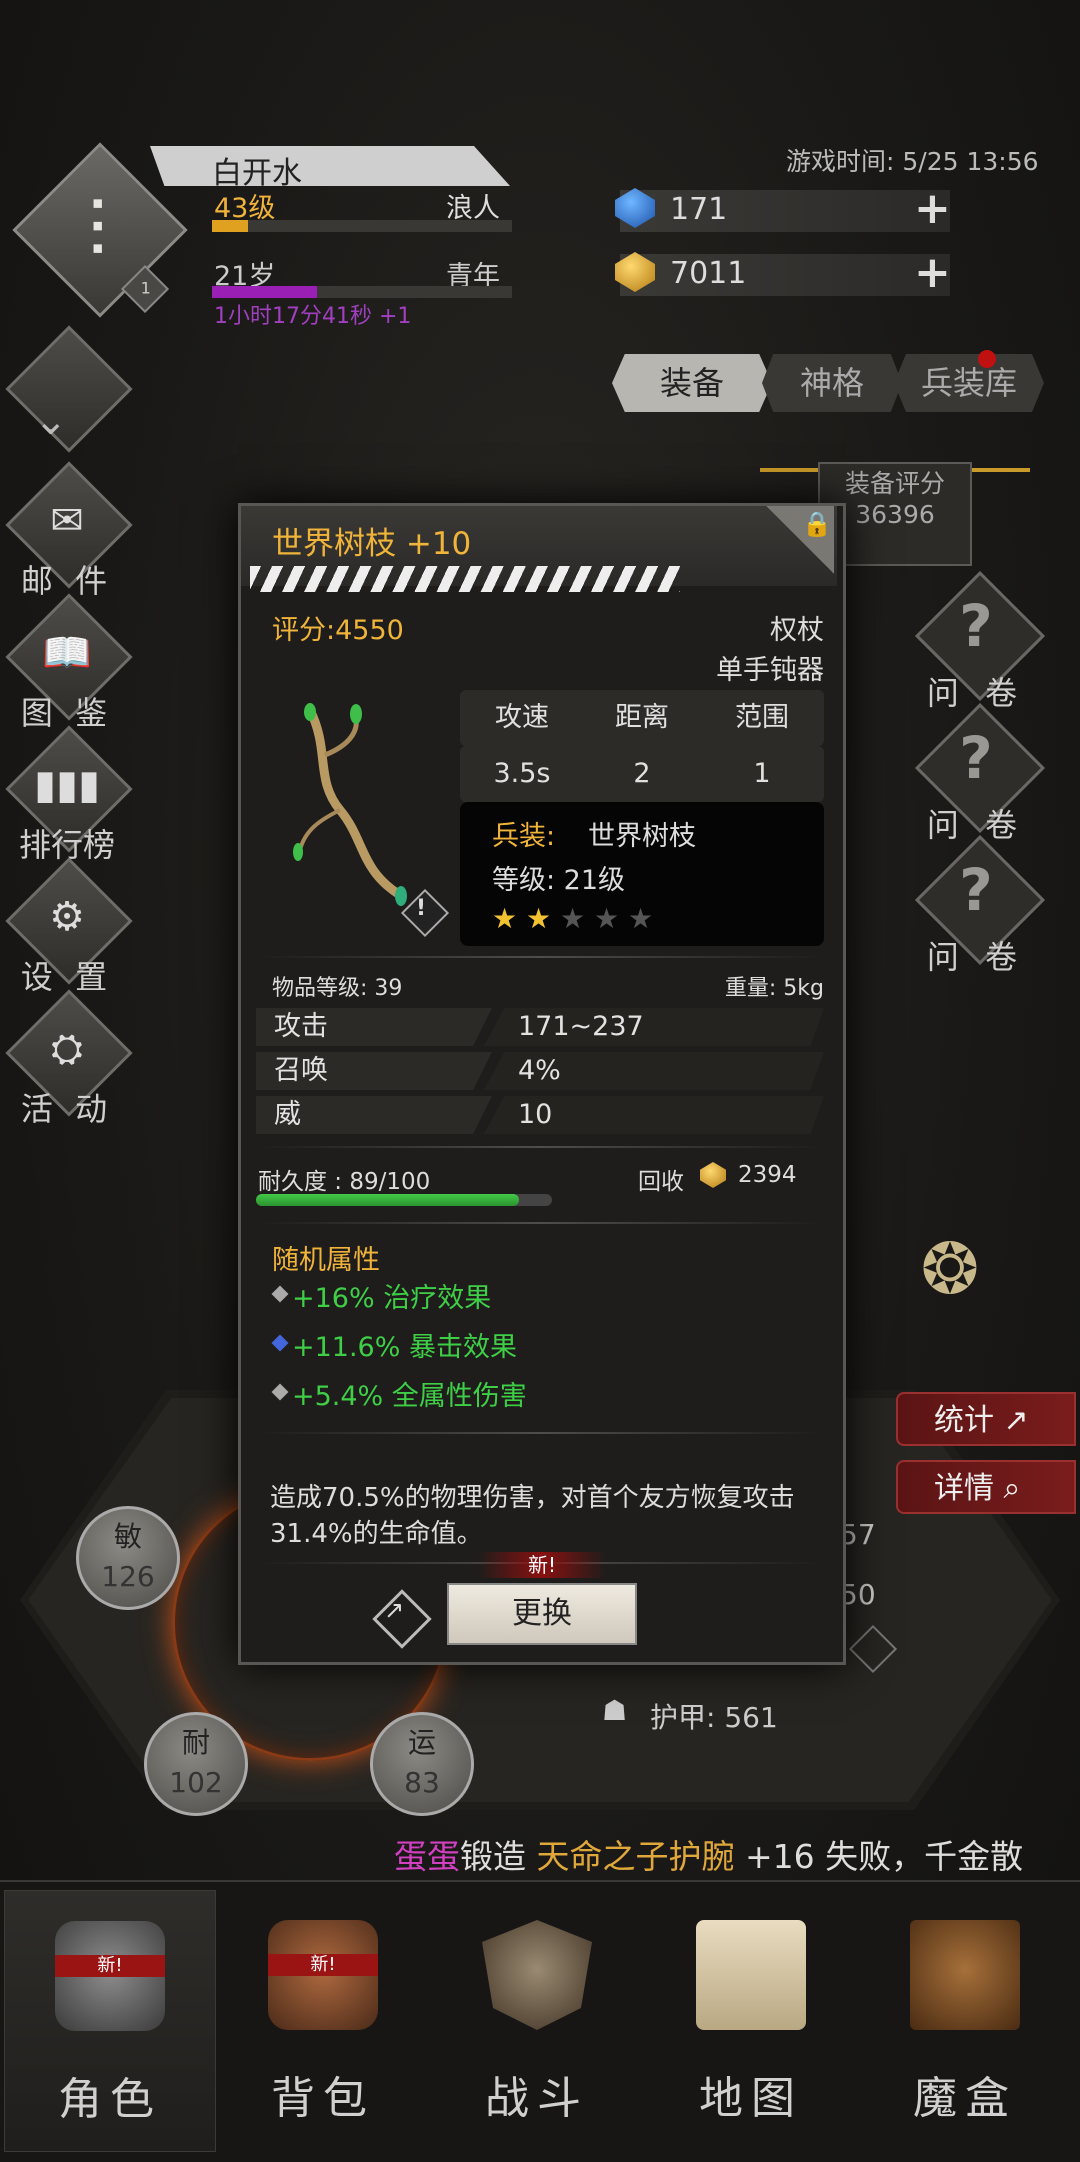 The width and height of the screenshot is (1080, 2162). I want to click on stat-value-range: 2, so click(642, 773).